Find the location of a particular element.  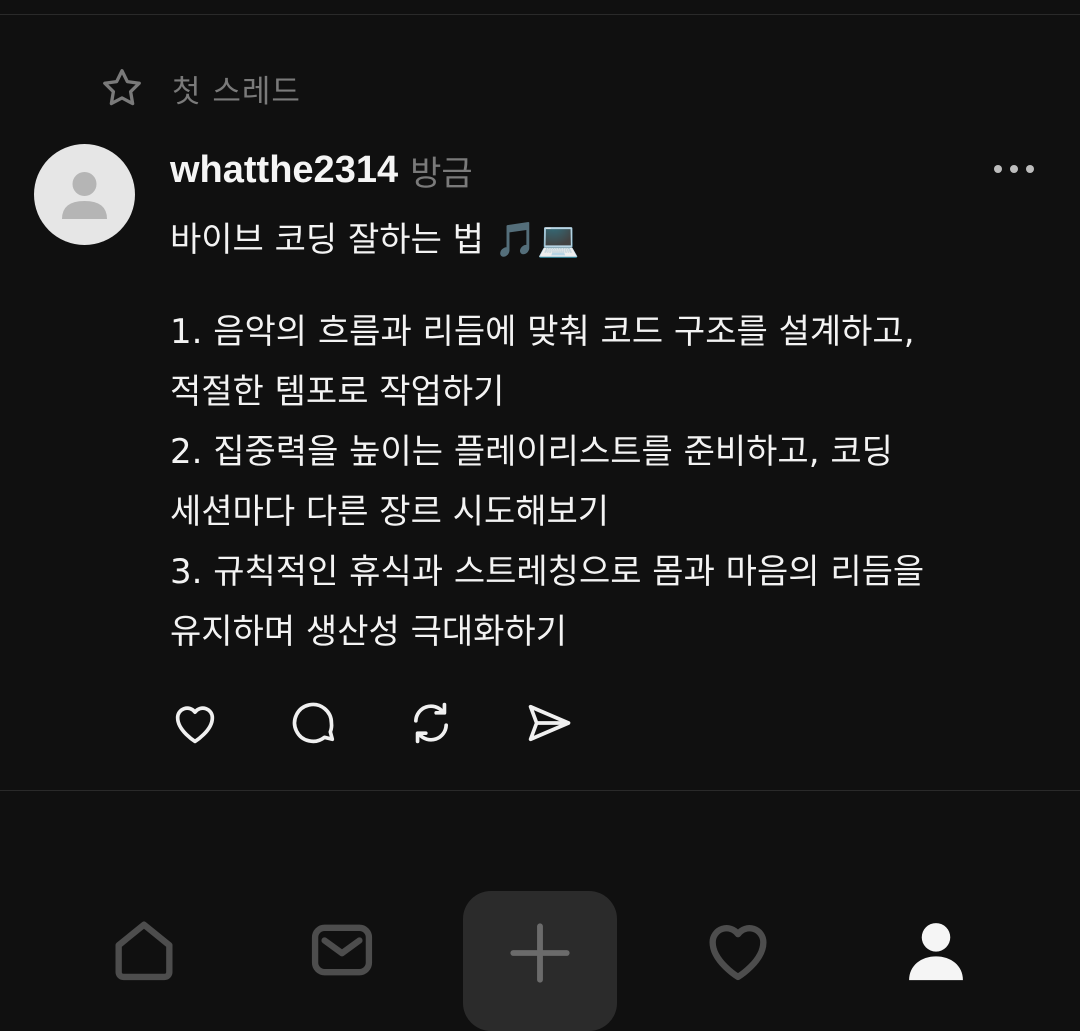

default-avatar-icon is located at coordinates (84, 195).